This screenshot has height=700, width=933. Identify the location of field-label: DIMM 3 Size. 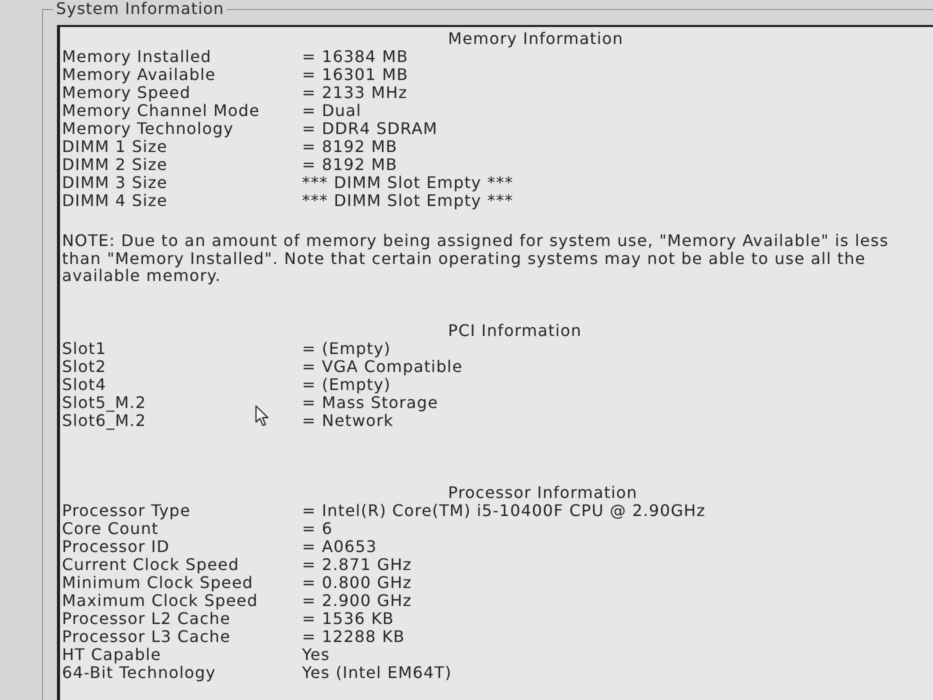
(115, 183).